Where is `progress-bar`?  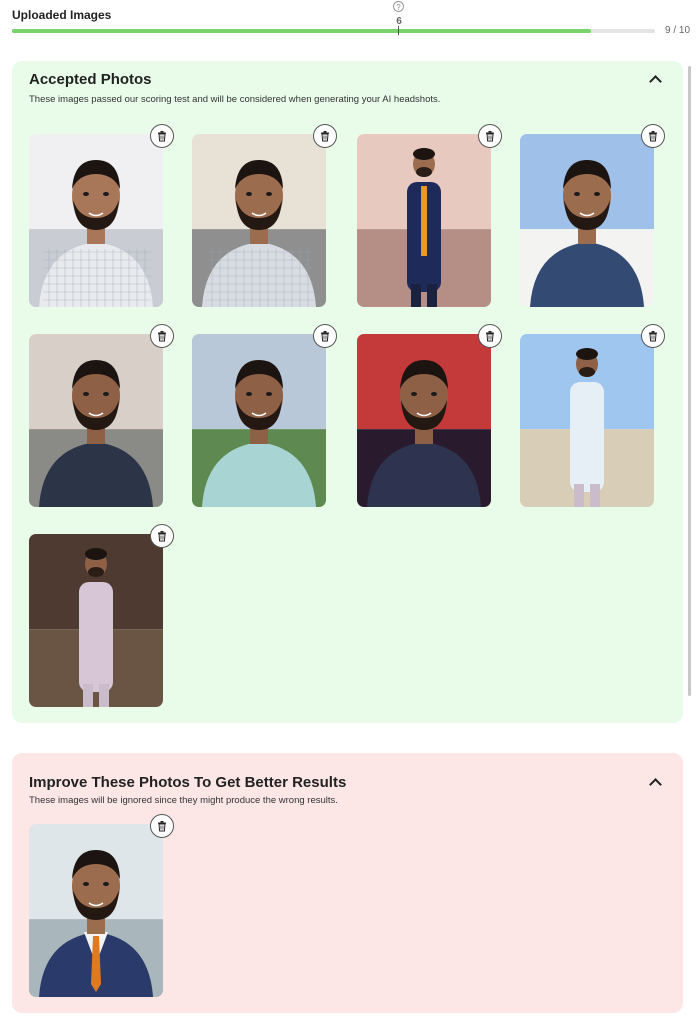 progress-bar is located at coordinates (333, 30).